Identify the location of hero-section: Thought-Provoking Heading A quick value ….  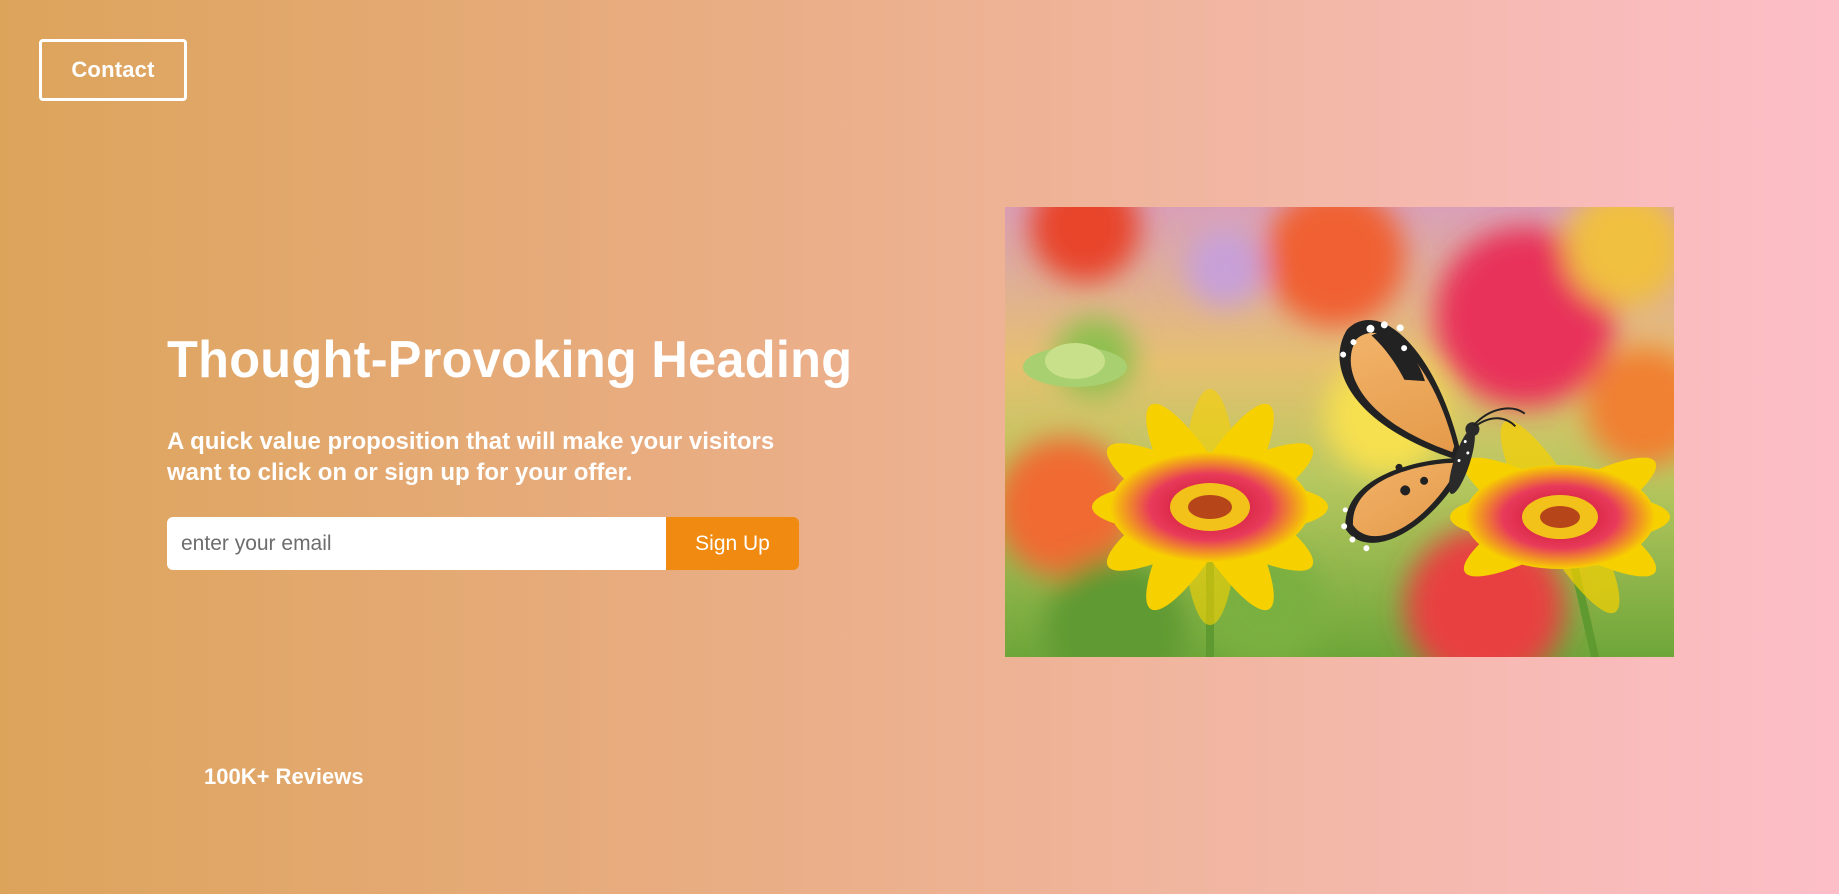
(510, 450).